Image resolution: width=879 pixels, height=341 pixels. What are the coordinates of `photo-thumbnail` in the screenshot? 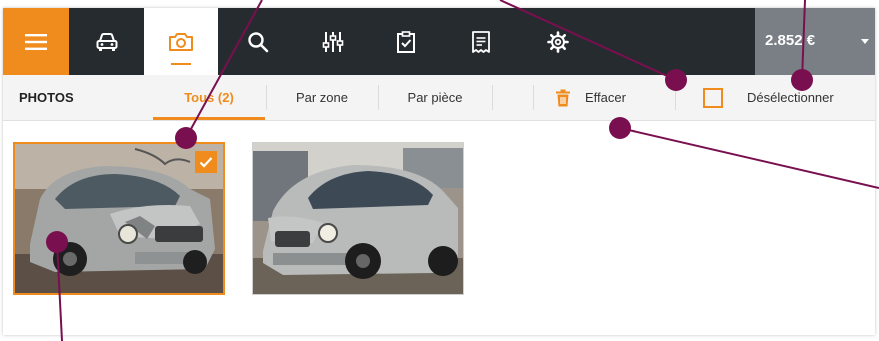 It's located at (358, 218).